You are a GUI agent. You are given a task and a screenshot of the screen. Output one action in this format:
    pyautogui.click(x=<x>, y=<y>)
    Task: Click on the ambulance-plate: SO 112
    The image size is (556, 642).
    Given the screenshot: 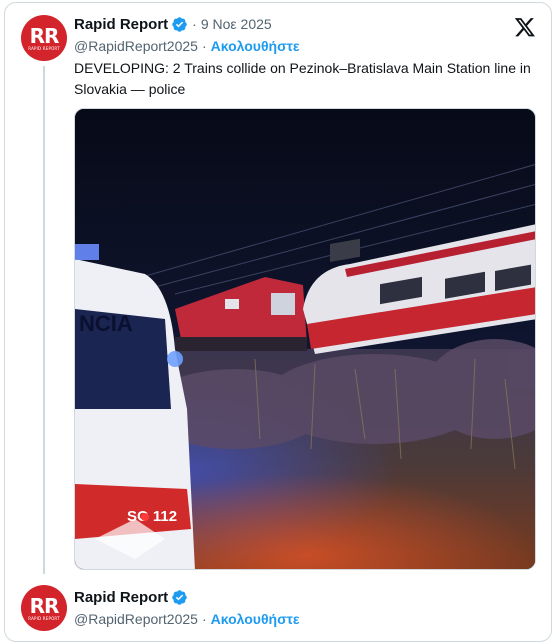 What is the action you would take?
    pyautogui.click(x=152, y=516)
    